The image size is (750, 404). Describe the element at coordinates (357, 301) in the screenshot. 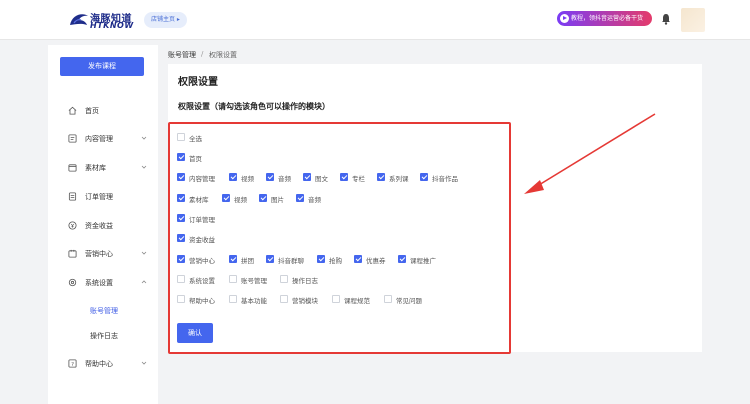

I see `permission-label: 课程规范` at that location.